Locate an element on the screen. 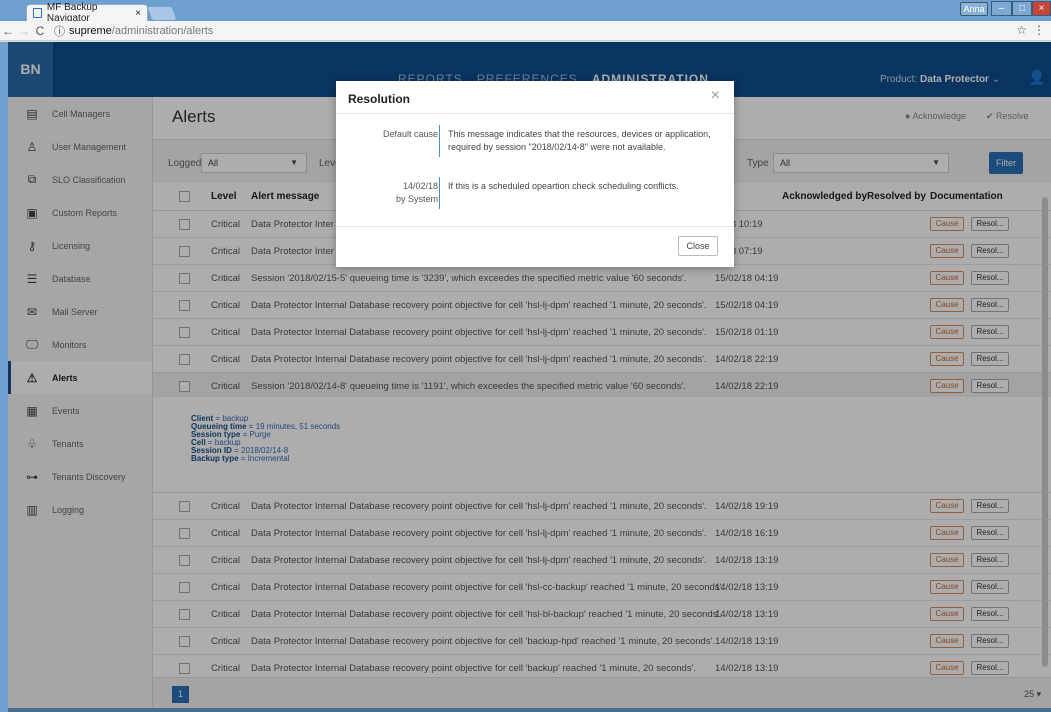 The height and width of the screenshot is (712, 1051). app-favicon-icon is located at coordinates (37, 13).